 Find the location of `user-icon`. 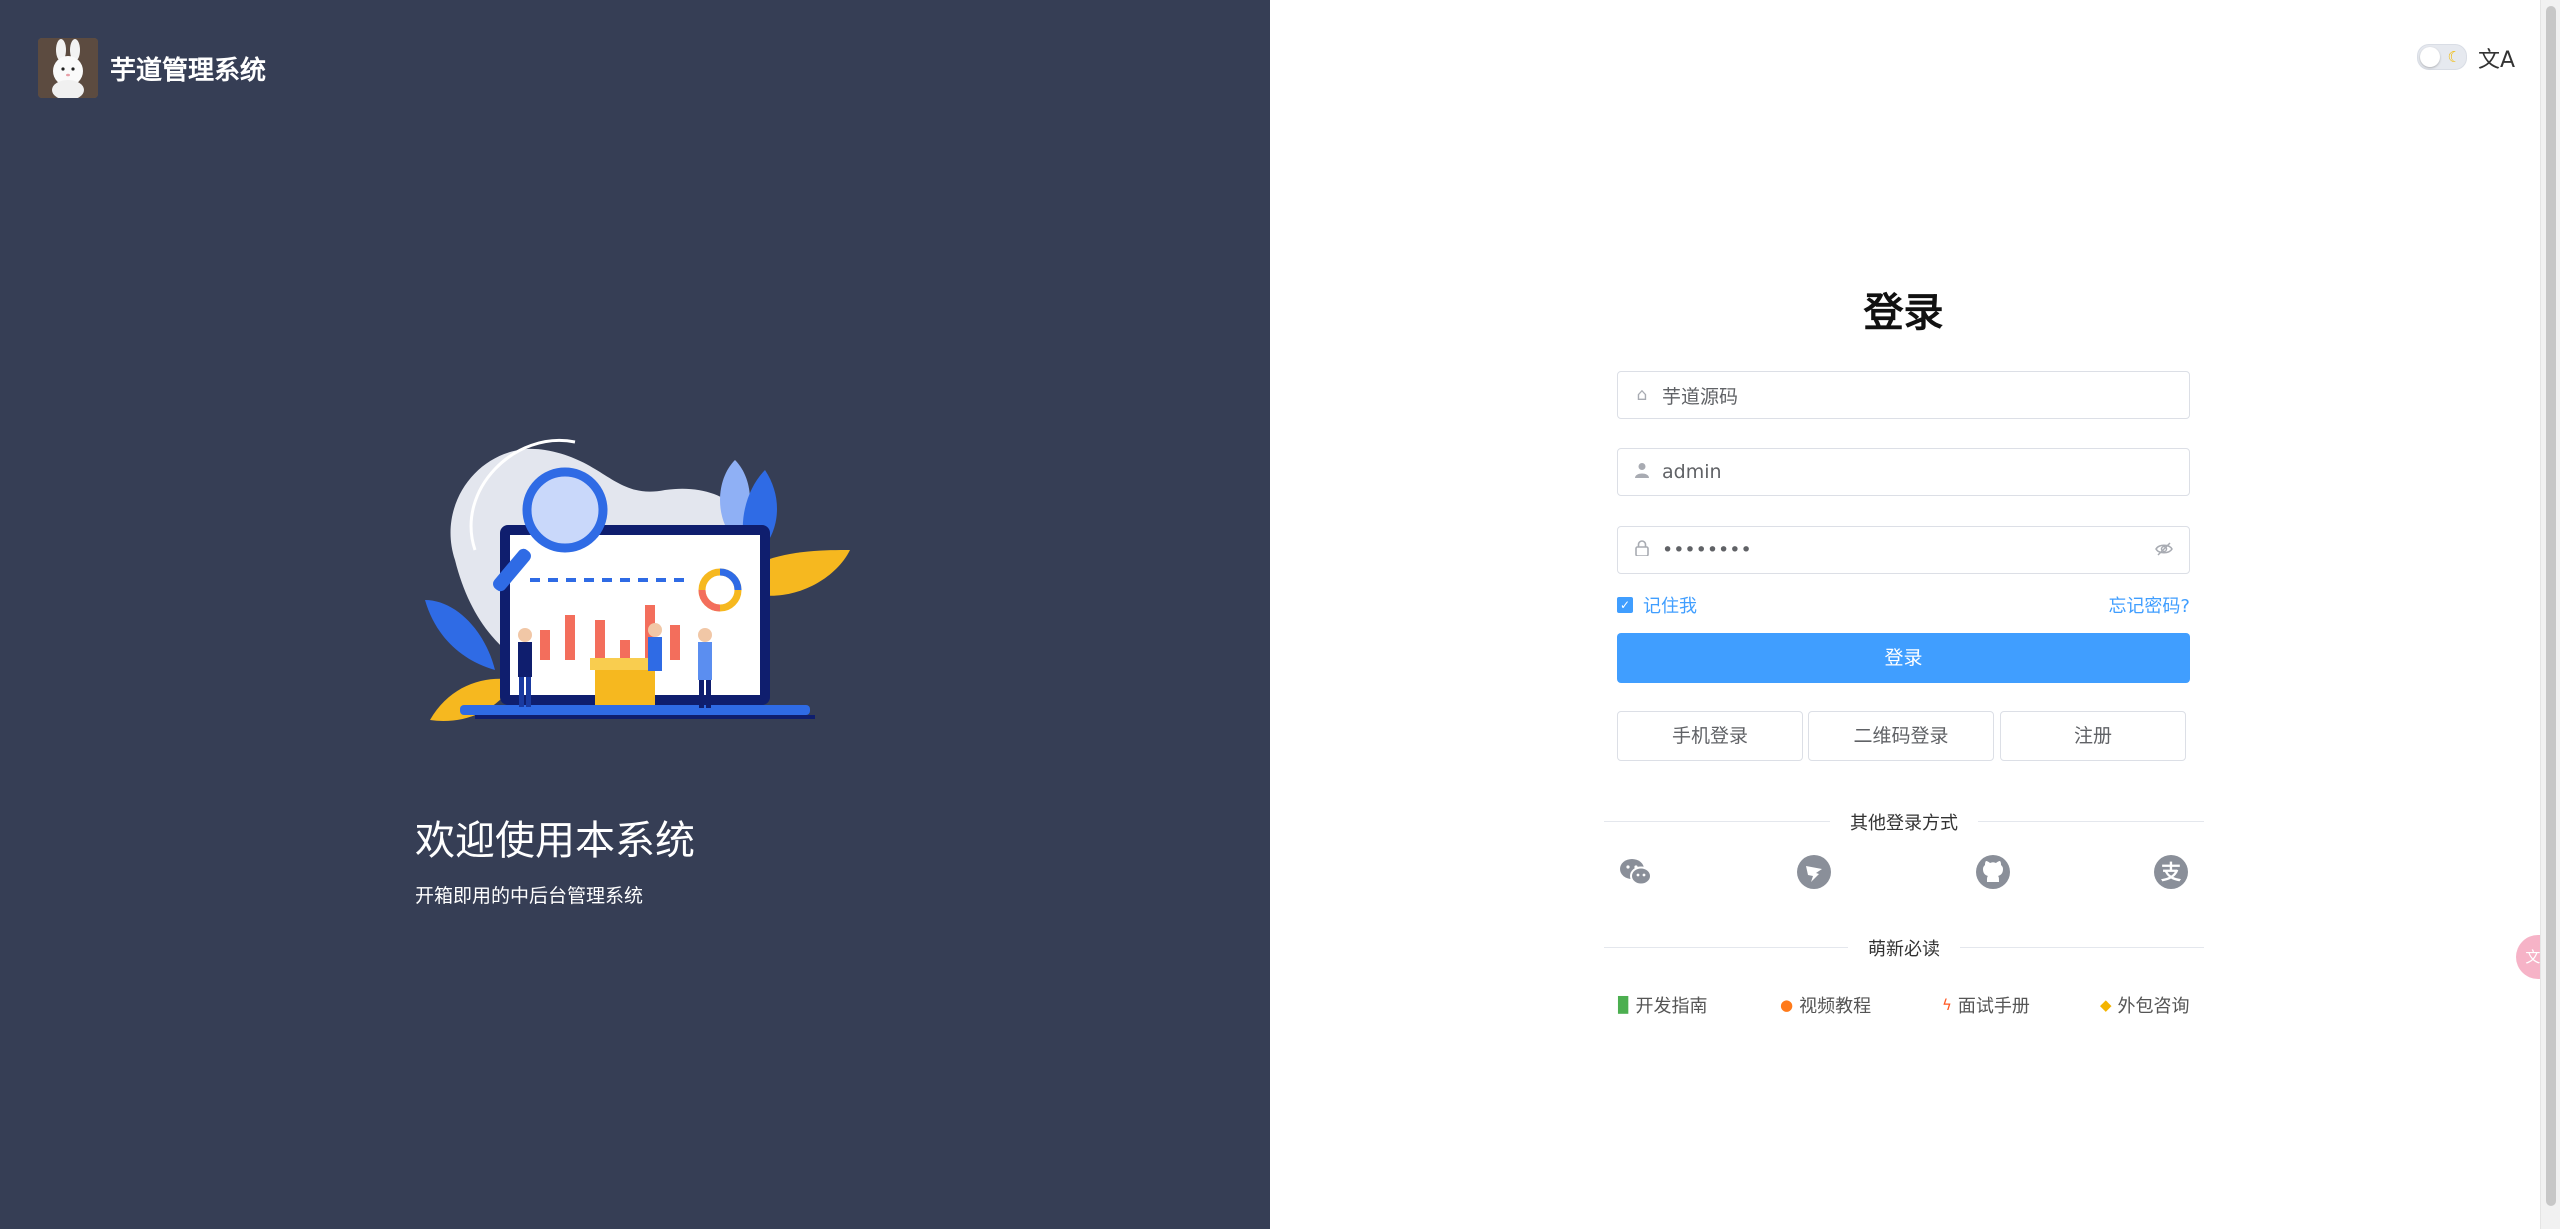

user-icon is located at coordinates (1642, 472).